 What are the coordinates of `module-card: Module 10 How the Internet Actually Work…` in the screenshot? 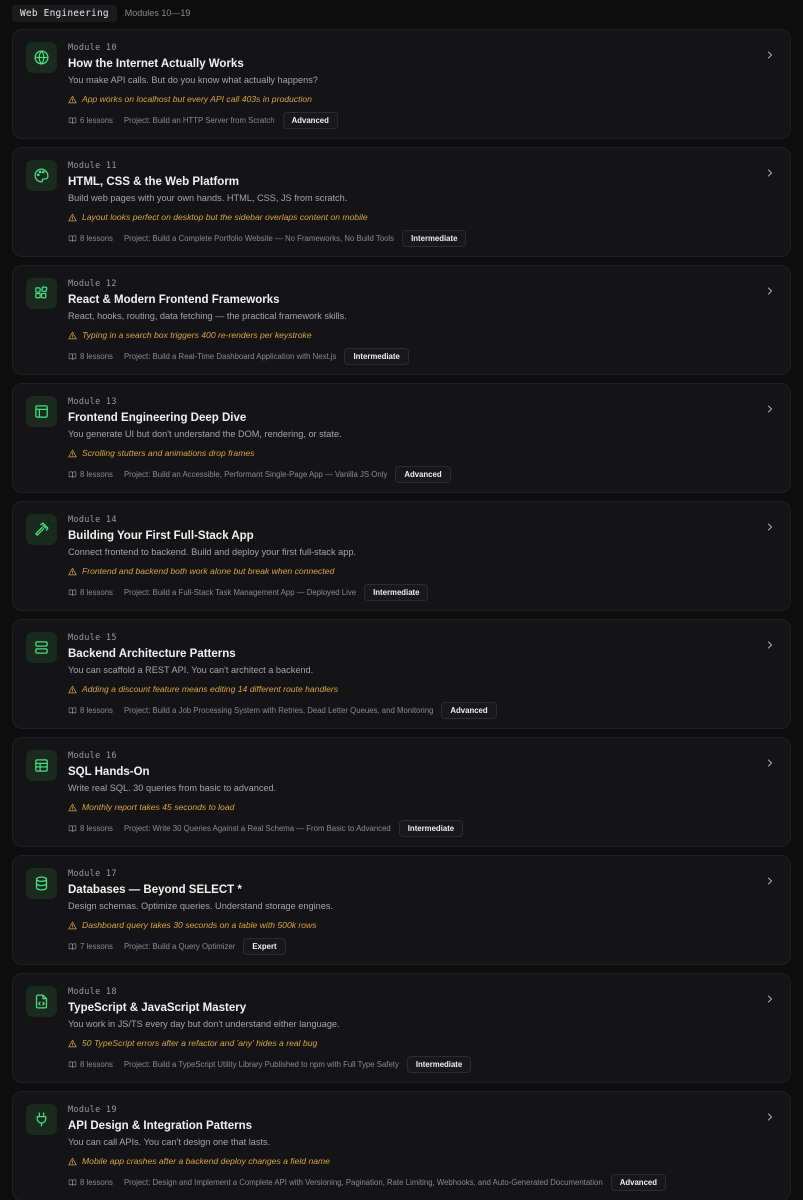 It's located at (401, 84).